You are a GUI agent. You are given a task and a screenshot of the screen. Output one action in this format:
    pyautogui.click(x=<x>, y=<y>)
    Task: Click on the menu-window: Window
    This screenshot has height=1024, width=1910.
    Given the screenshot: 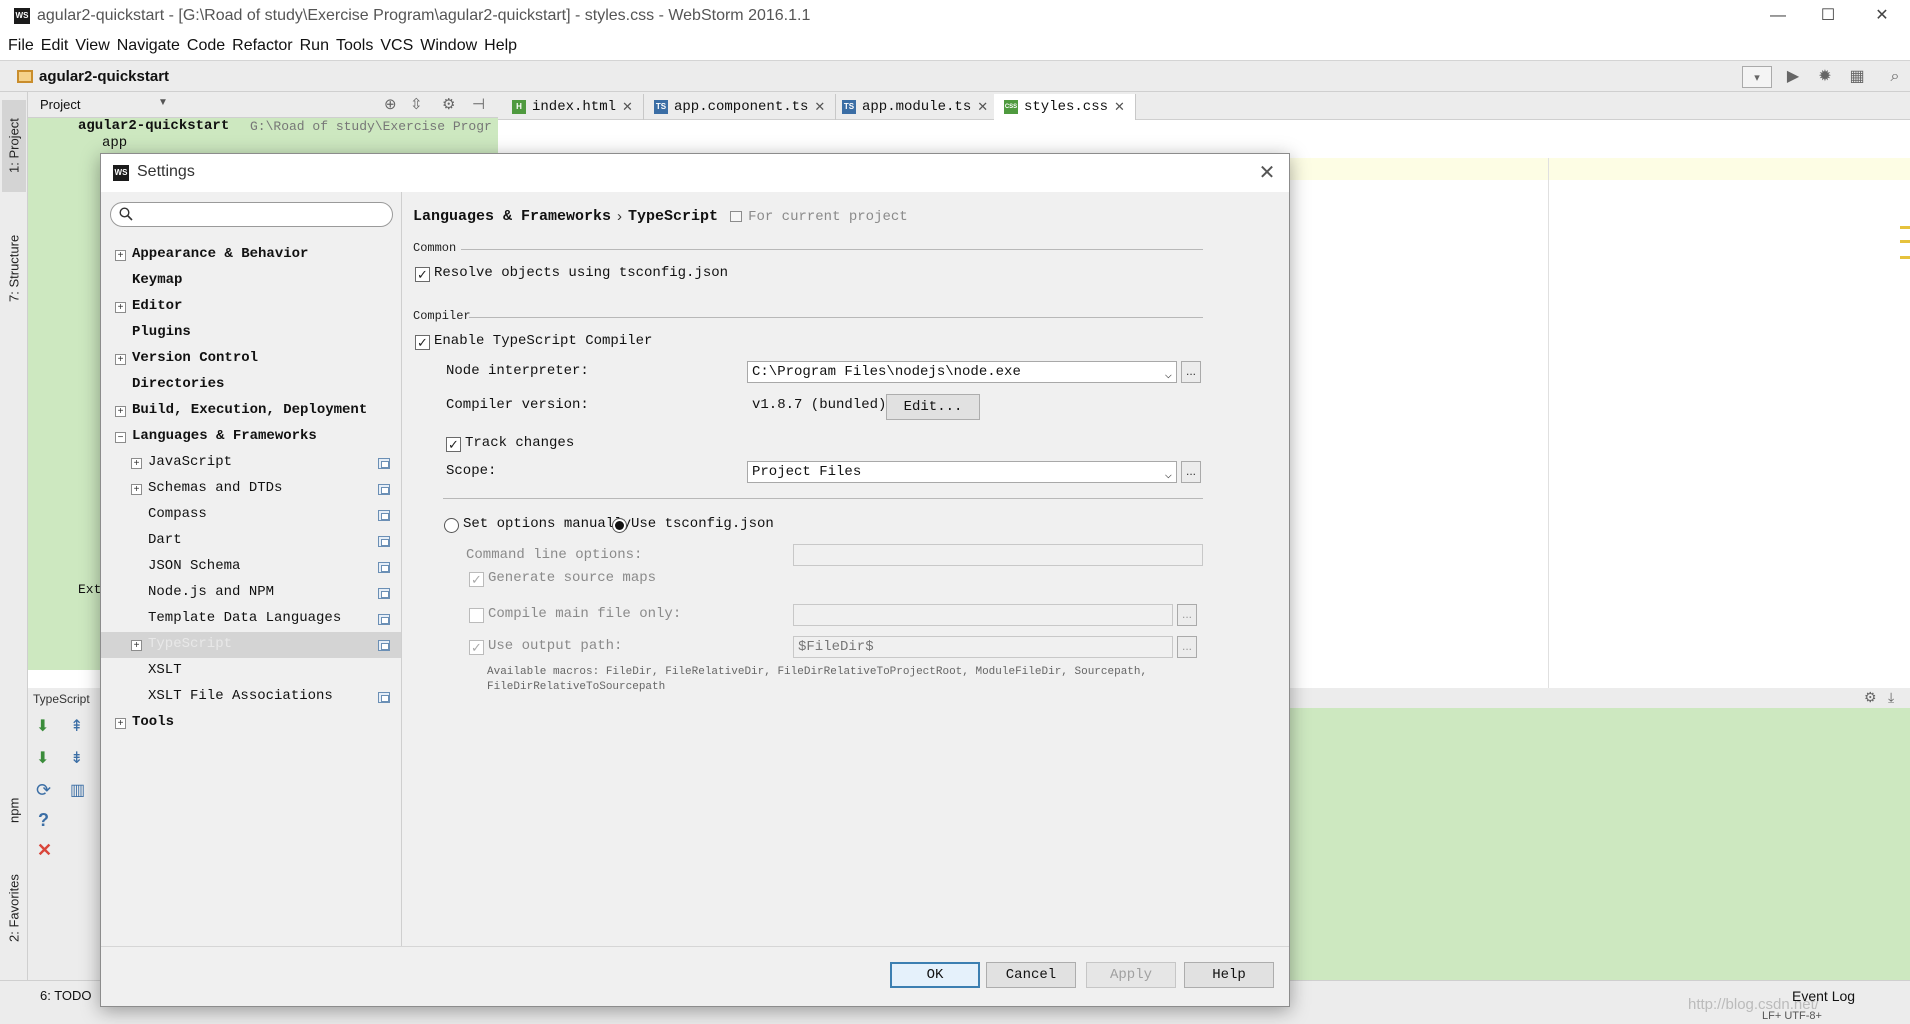 What is the action you would take?
    pyautogui.click(x=452, y=47)
    